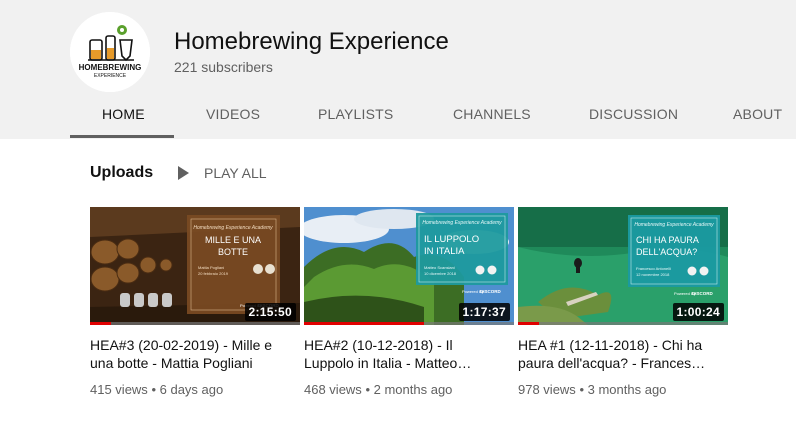  What do you see at coordinates (439, 267) in the screenshot?
I see `svg-text: Matteo Scansiani` at bounding box center [439, 267].